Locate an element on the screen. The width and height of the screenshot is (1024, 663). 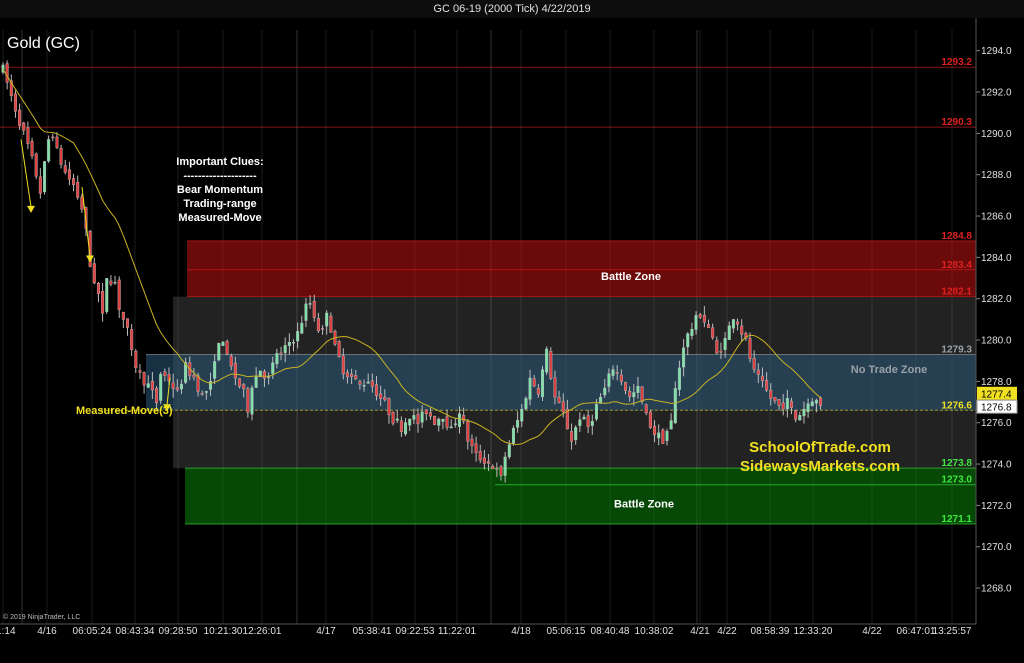
price-tick-label: 1280.0 is located at coordinates (996, 341).